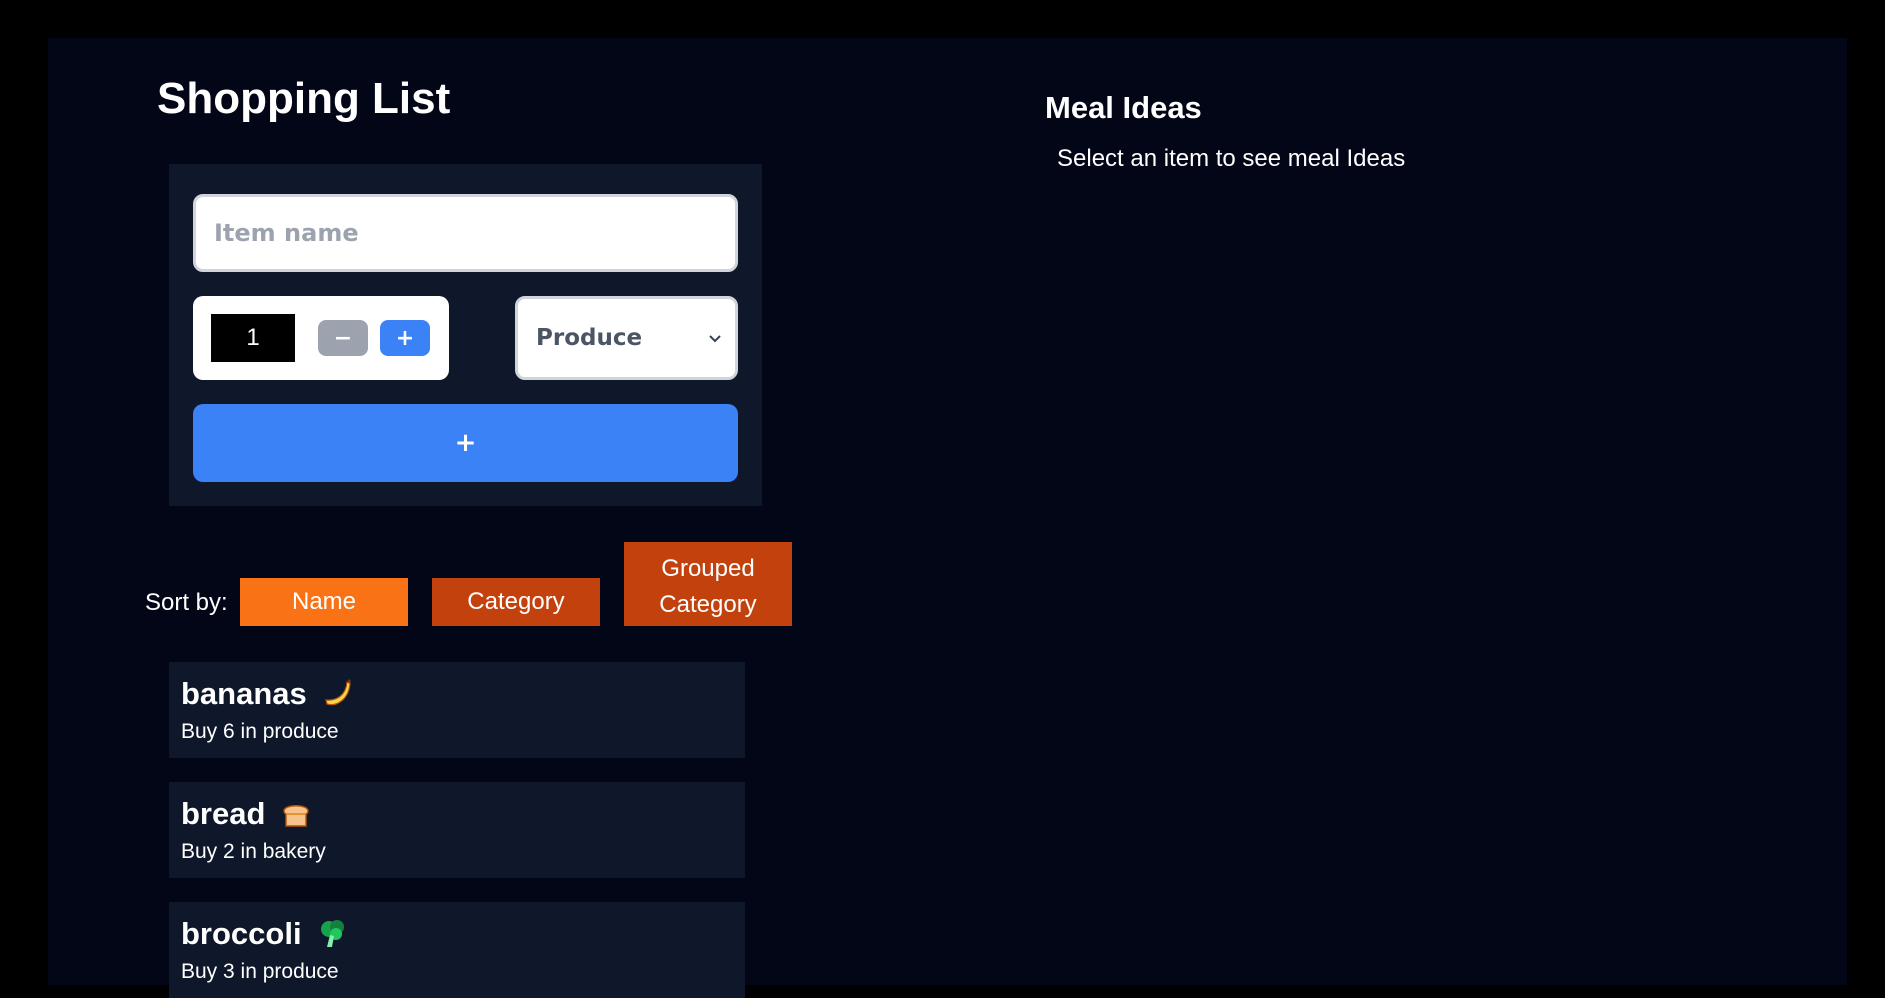 The width and height of the screenshot is (1885, 998). I want to click on item-name: bread, so click(223, 813).